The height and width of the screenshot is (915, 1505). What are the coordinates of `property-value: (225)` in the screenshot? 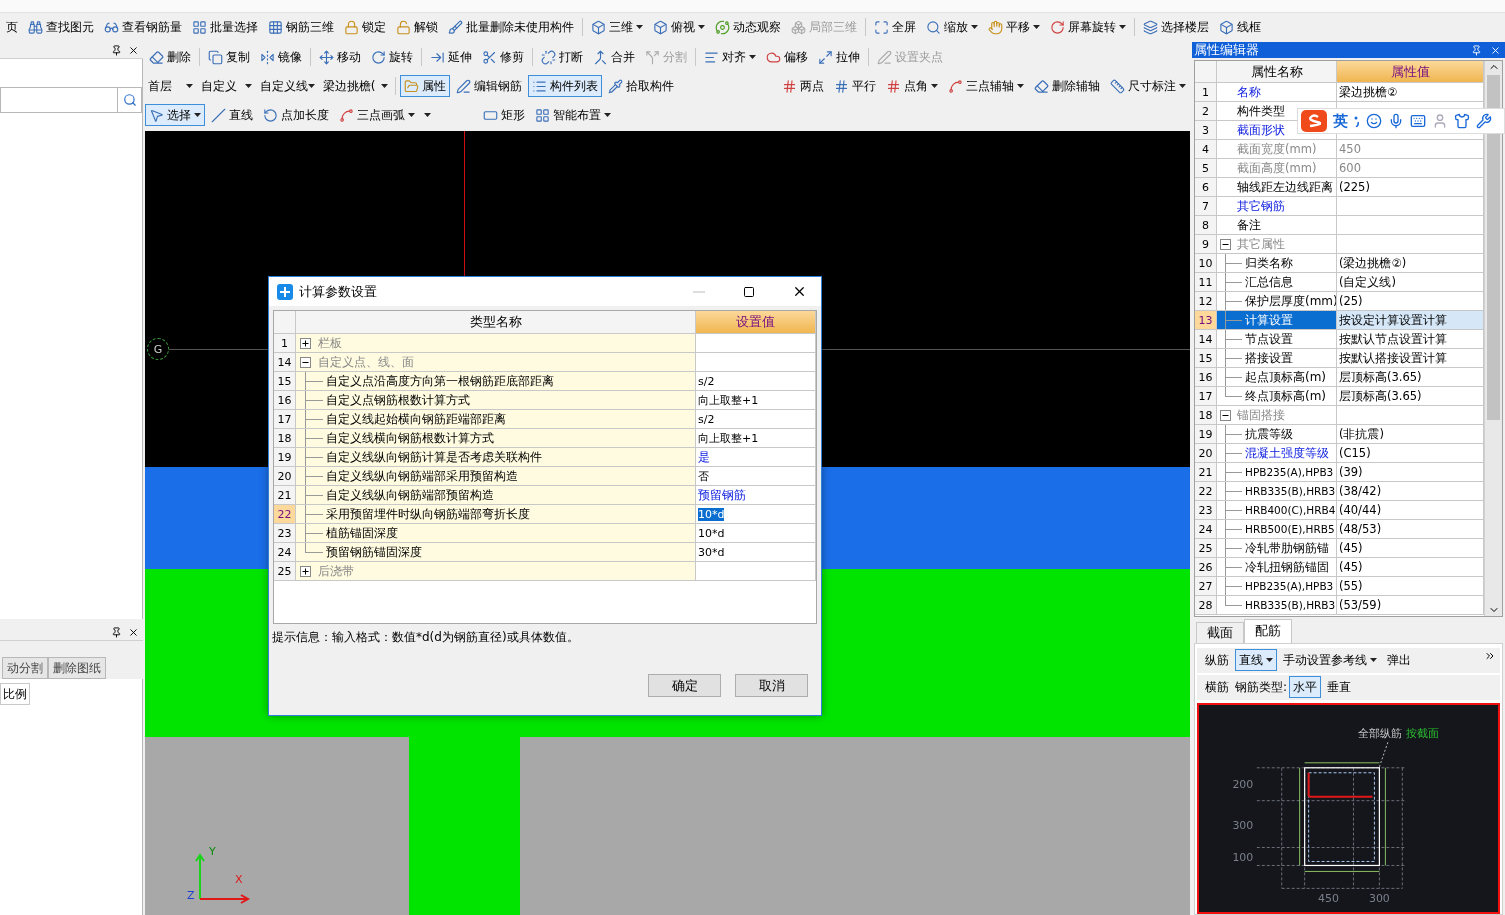 It's located at (1411, 187).